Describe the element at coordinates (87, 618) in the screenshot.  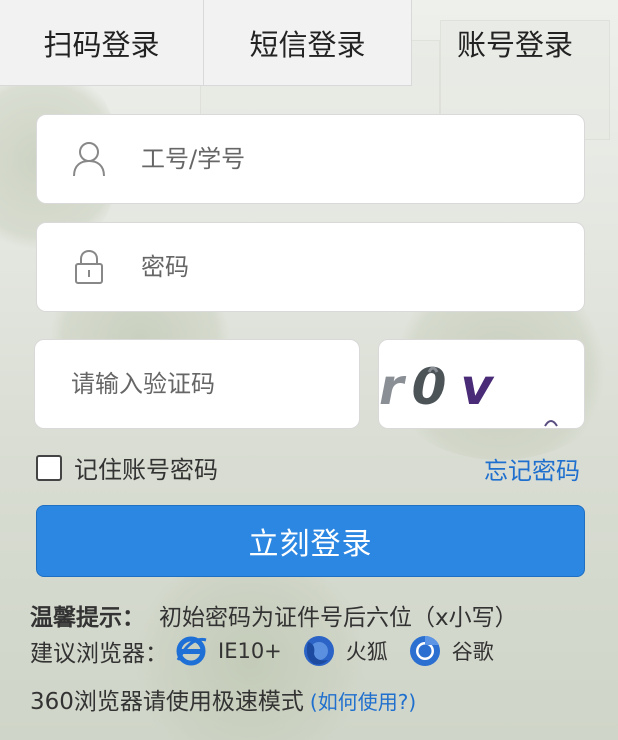
I see `hint-label: 温馨提示：` at that location.